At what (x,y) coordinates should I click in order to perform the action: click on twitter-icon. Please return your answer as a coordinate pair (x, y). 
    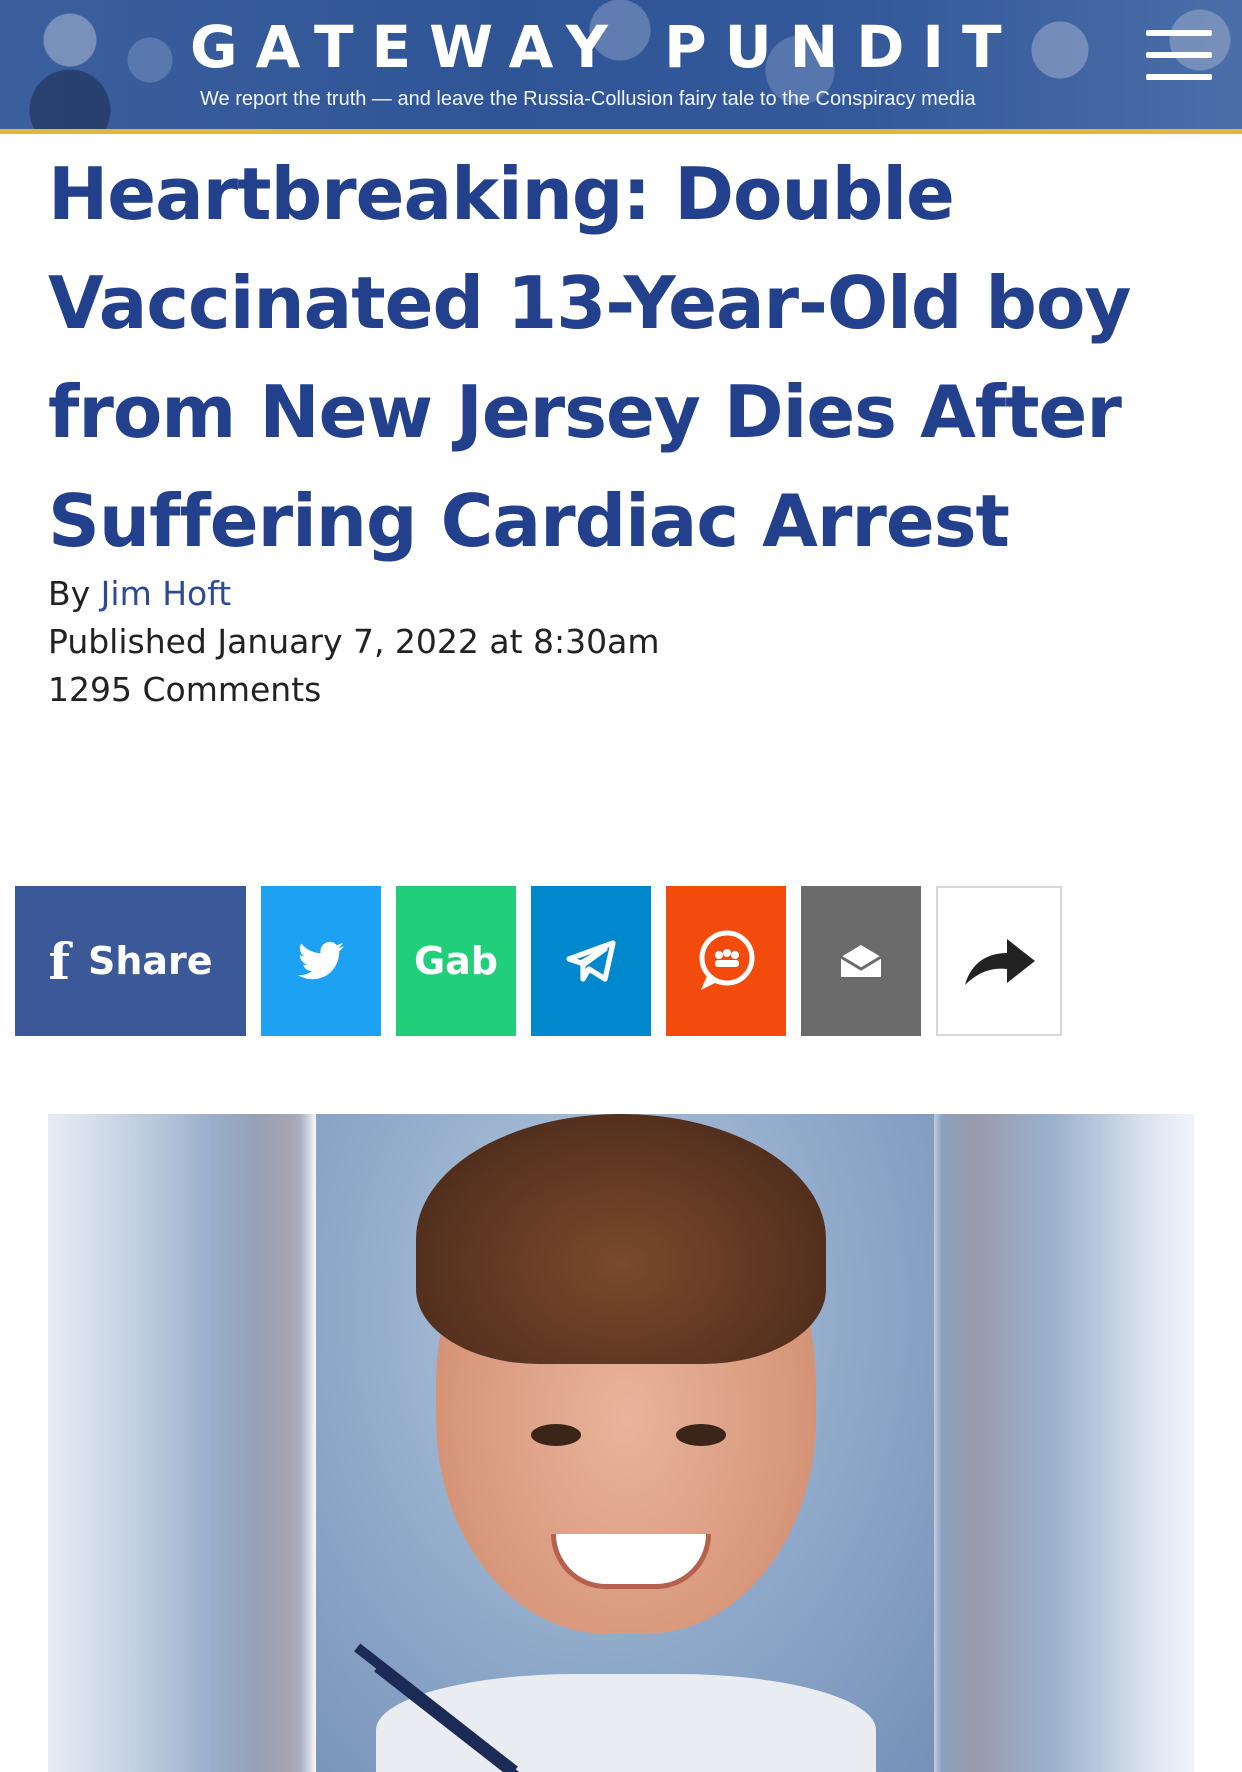
    Looking at the image, I should click on (321, 960).